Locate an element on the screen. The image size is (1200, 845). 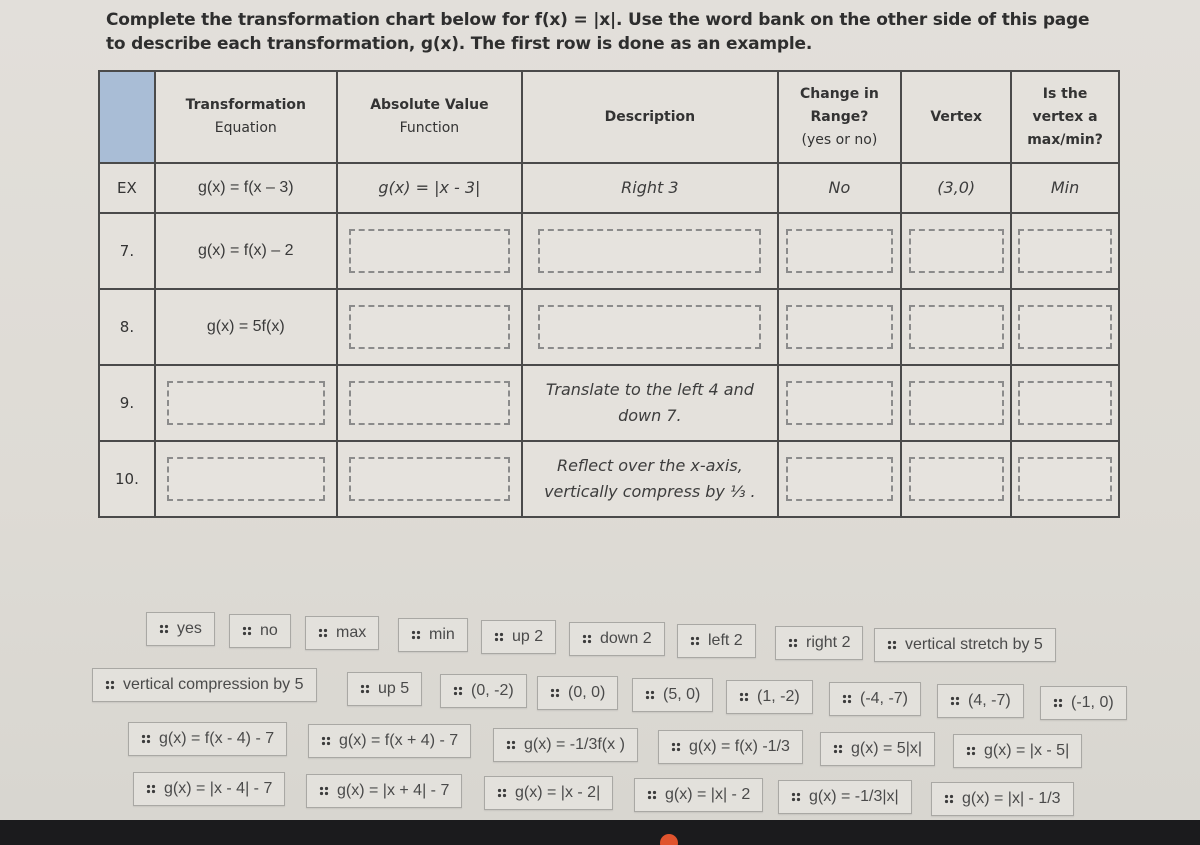
word-chip: no is located at coordinates (260, 631).